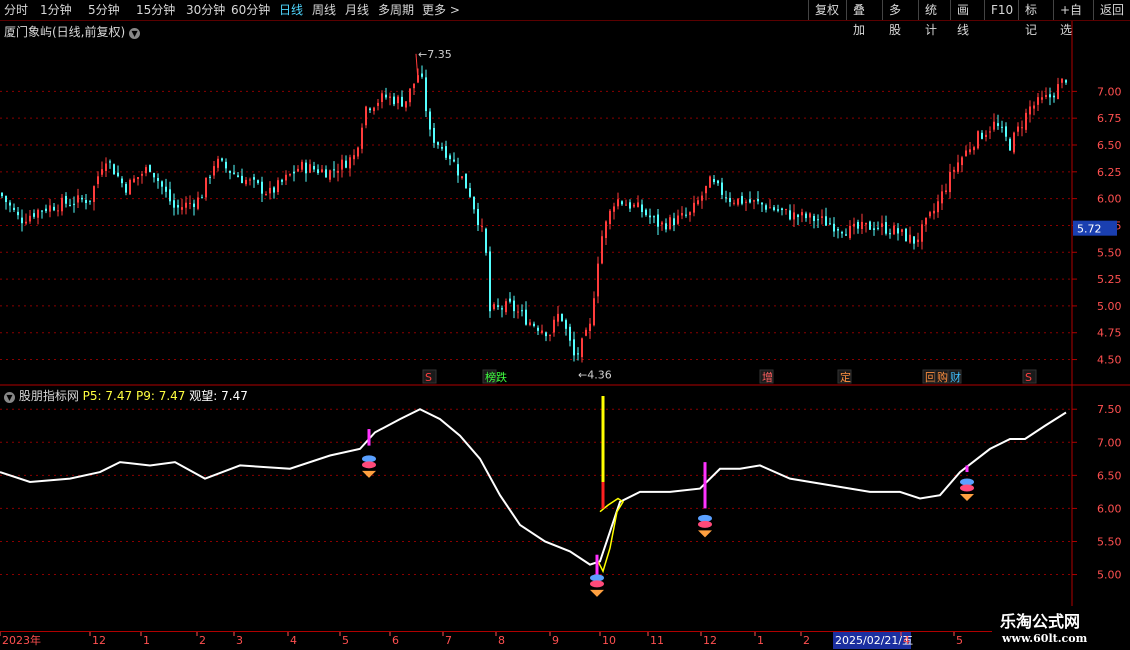  Describe the element at coordinates (934, 18) in the screenshot. I see `statistics-button: 统计` at that location.